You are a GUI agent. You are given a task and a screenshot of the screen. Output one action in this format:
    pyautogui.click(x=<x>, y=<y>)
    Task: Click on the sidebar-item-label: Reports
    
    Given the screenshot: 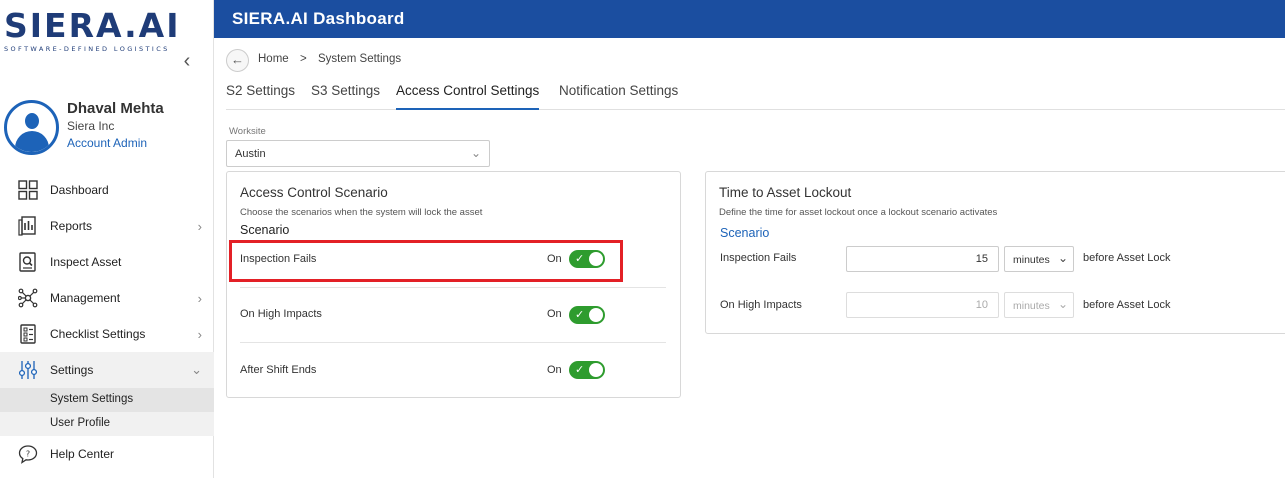 What is the action you would take?
    pyautogui.click(x=71, y=226)
    